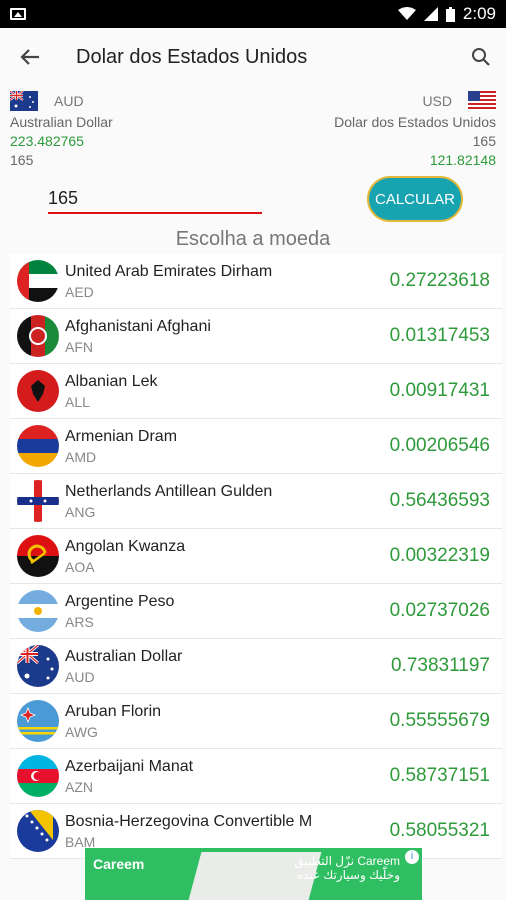 The height and width of the screenshot is (900, 506). I want to click on app-bar: Dolar dos Estados Unidos, so click(253, 57).